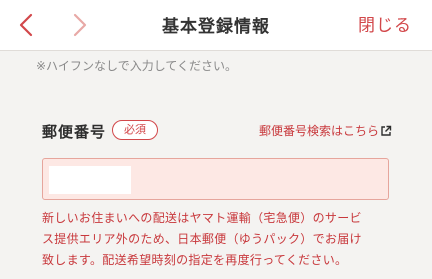 The image size is (432, 279). I want to click on postal-code-search-link-label: 郵便番号検索はこちら, so click(319, 130).